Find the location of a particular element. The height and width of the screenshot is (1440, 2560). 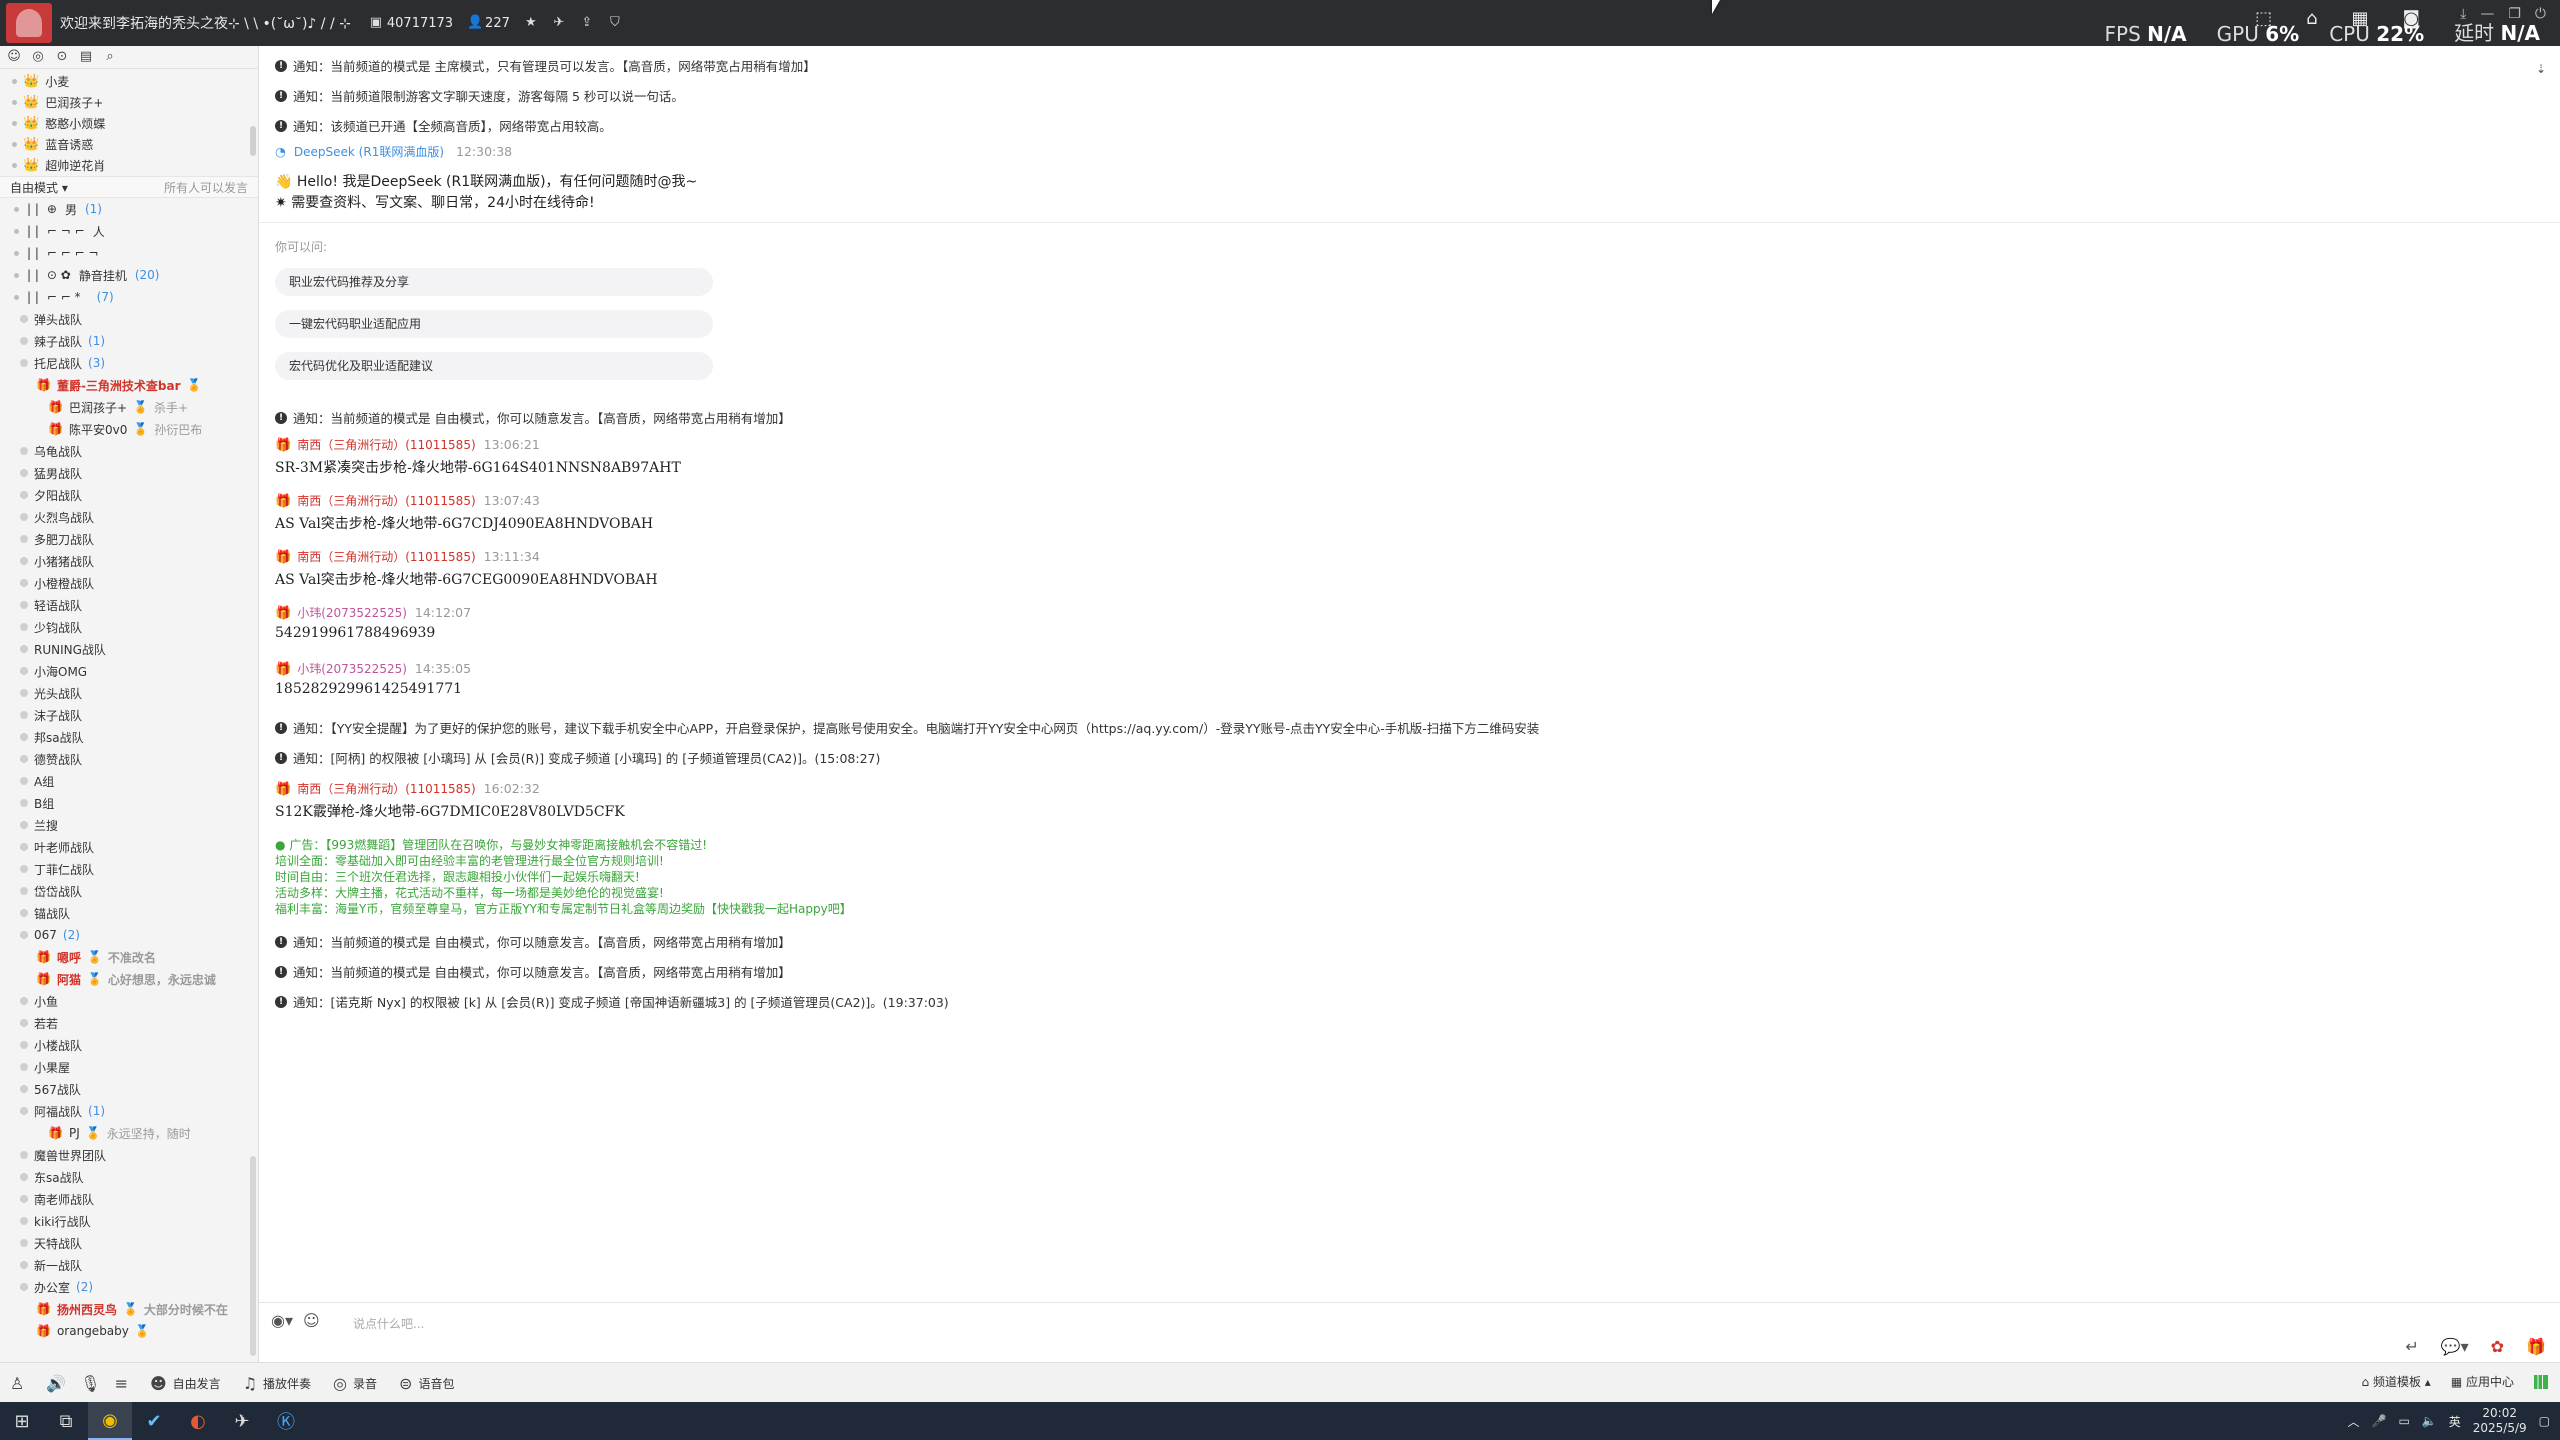

channel-row: | | ⌐ ⌐ ⌐ ¬ is located at coordinates (129, 253).